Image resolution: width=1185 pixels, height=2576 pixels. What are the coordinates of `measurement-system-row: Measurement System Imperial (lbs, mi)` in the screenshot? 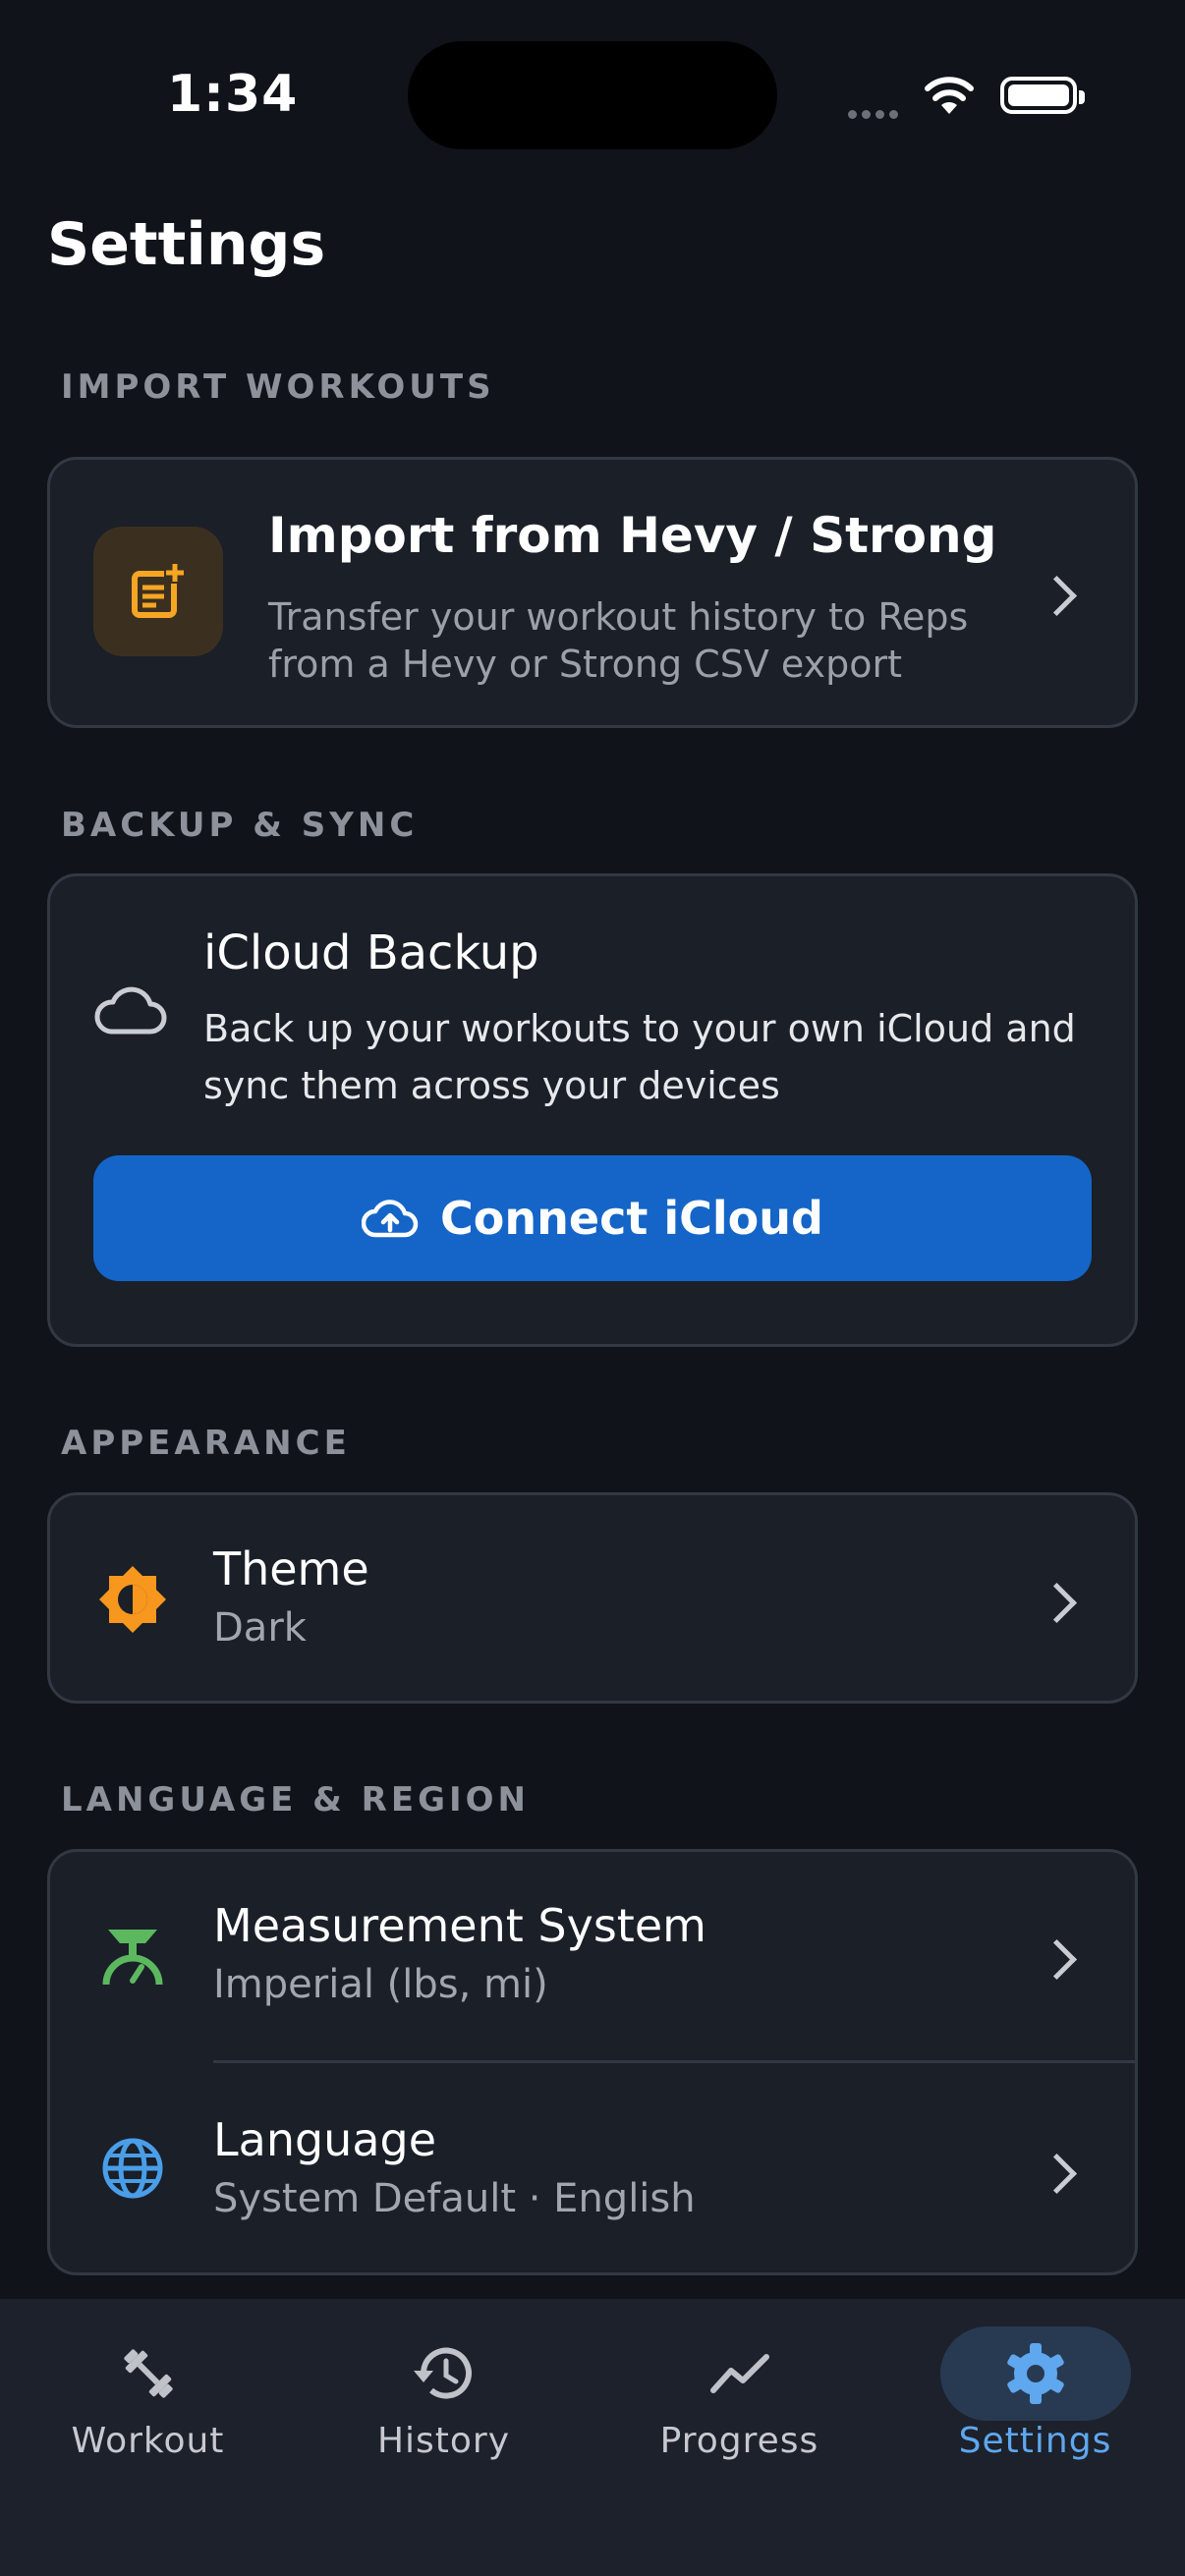 It's located at (592, 1958).